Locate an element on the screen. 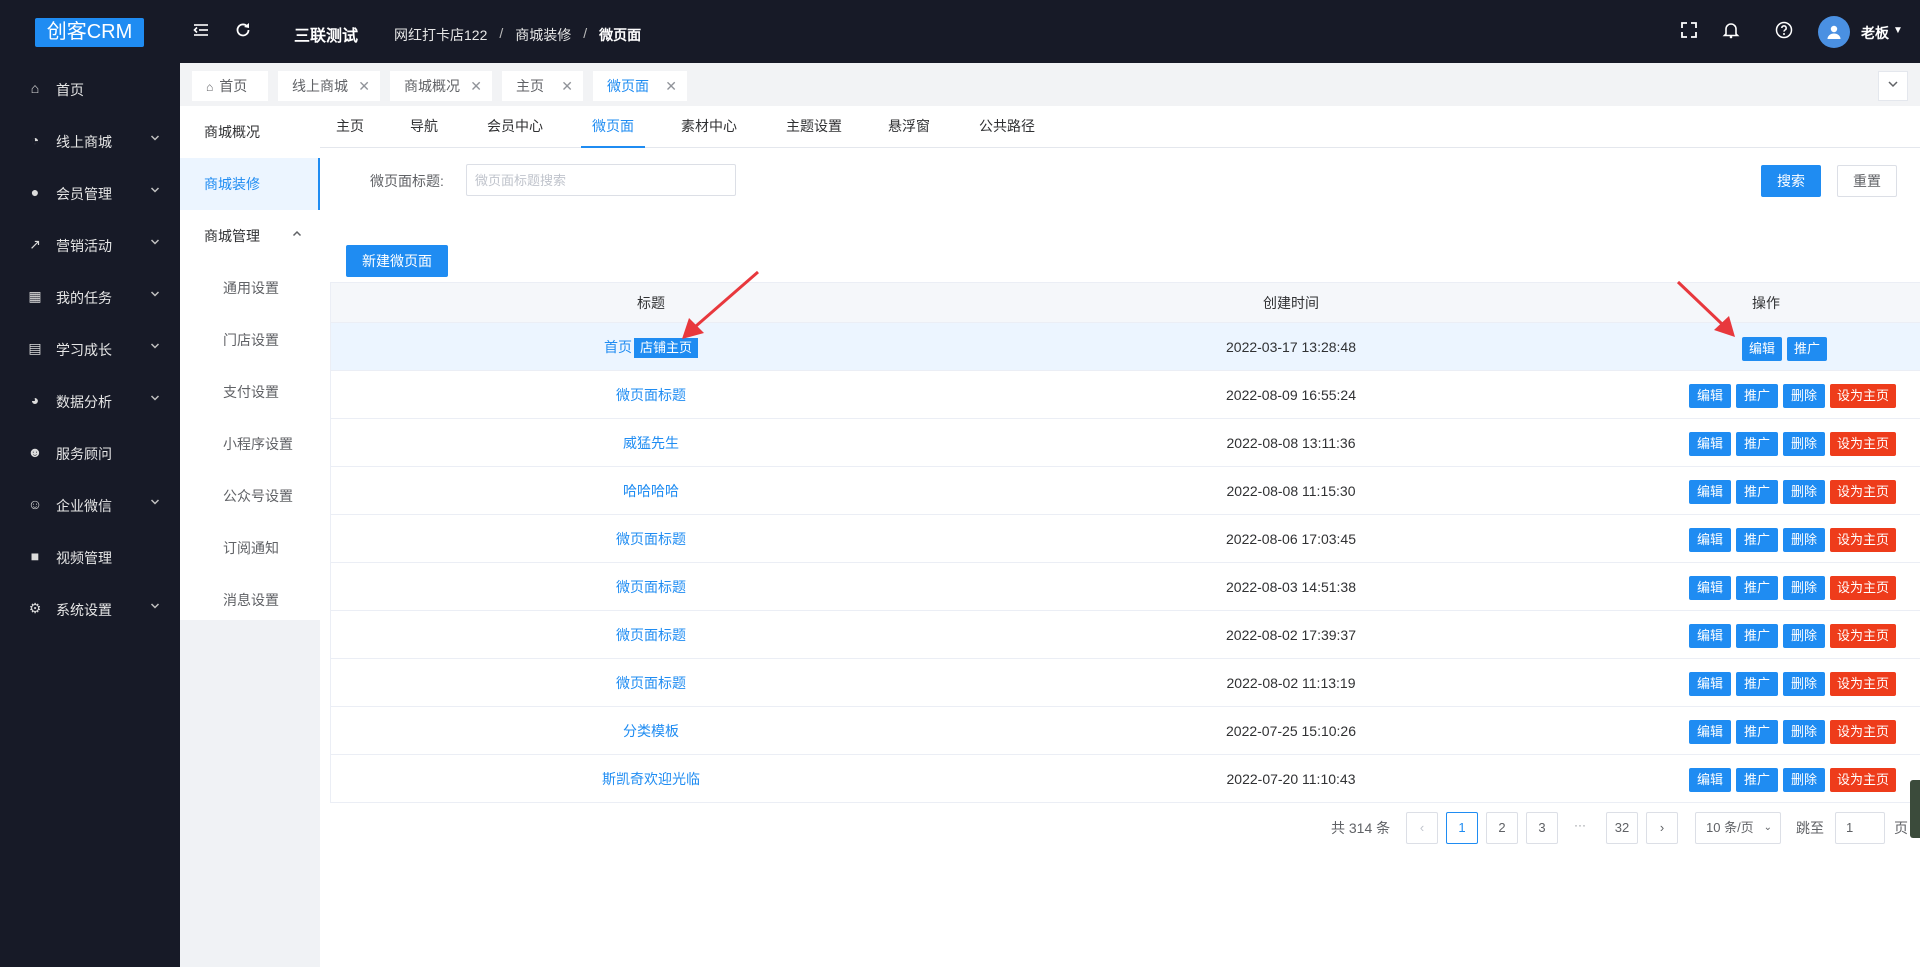 The width and height of the screenshot is (1920, 967). collapse-menu-icon is located at coordinates (201, 31).